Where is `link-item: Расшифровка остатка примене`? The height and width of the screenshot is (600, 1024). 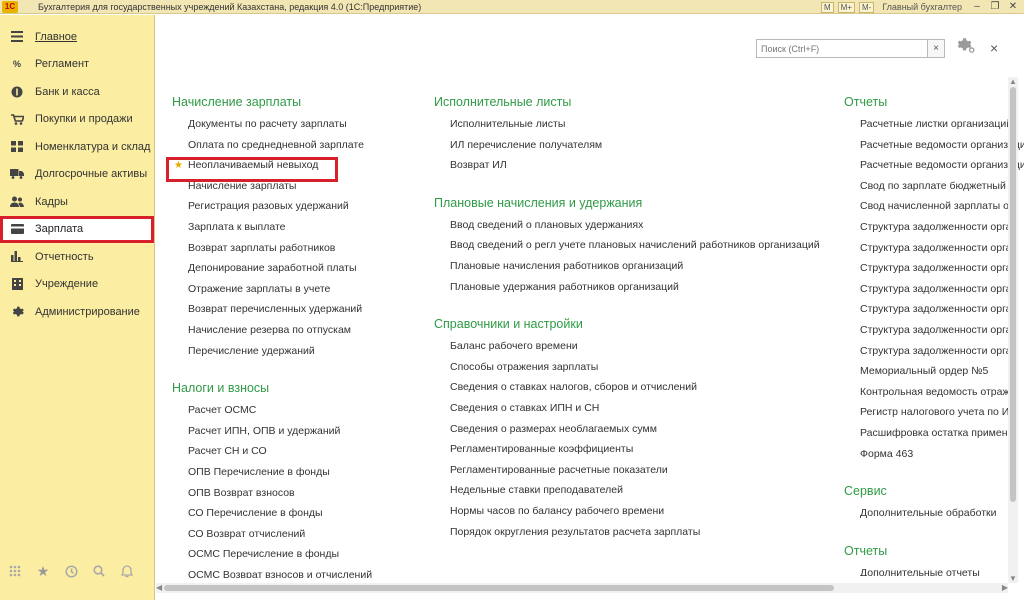
link-item: Расшифровка остатка примене is located at coordinates (934, 437).